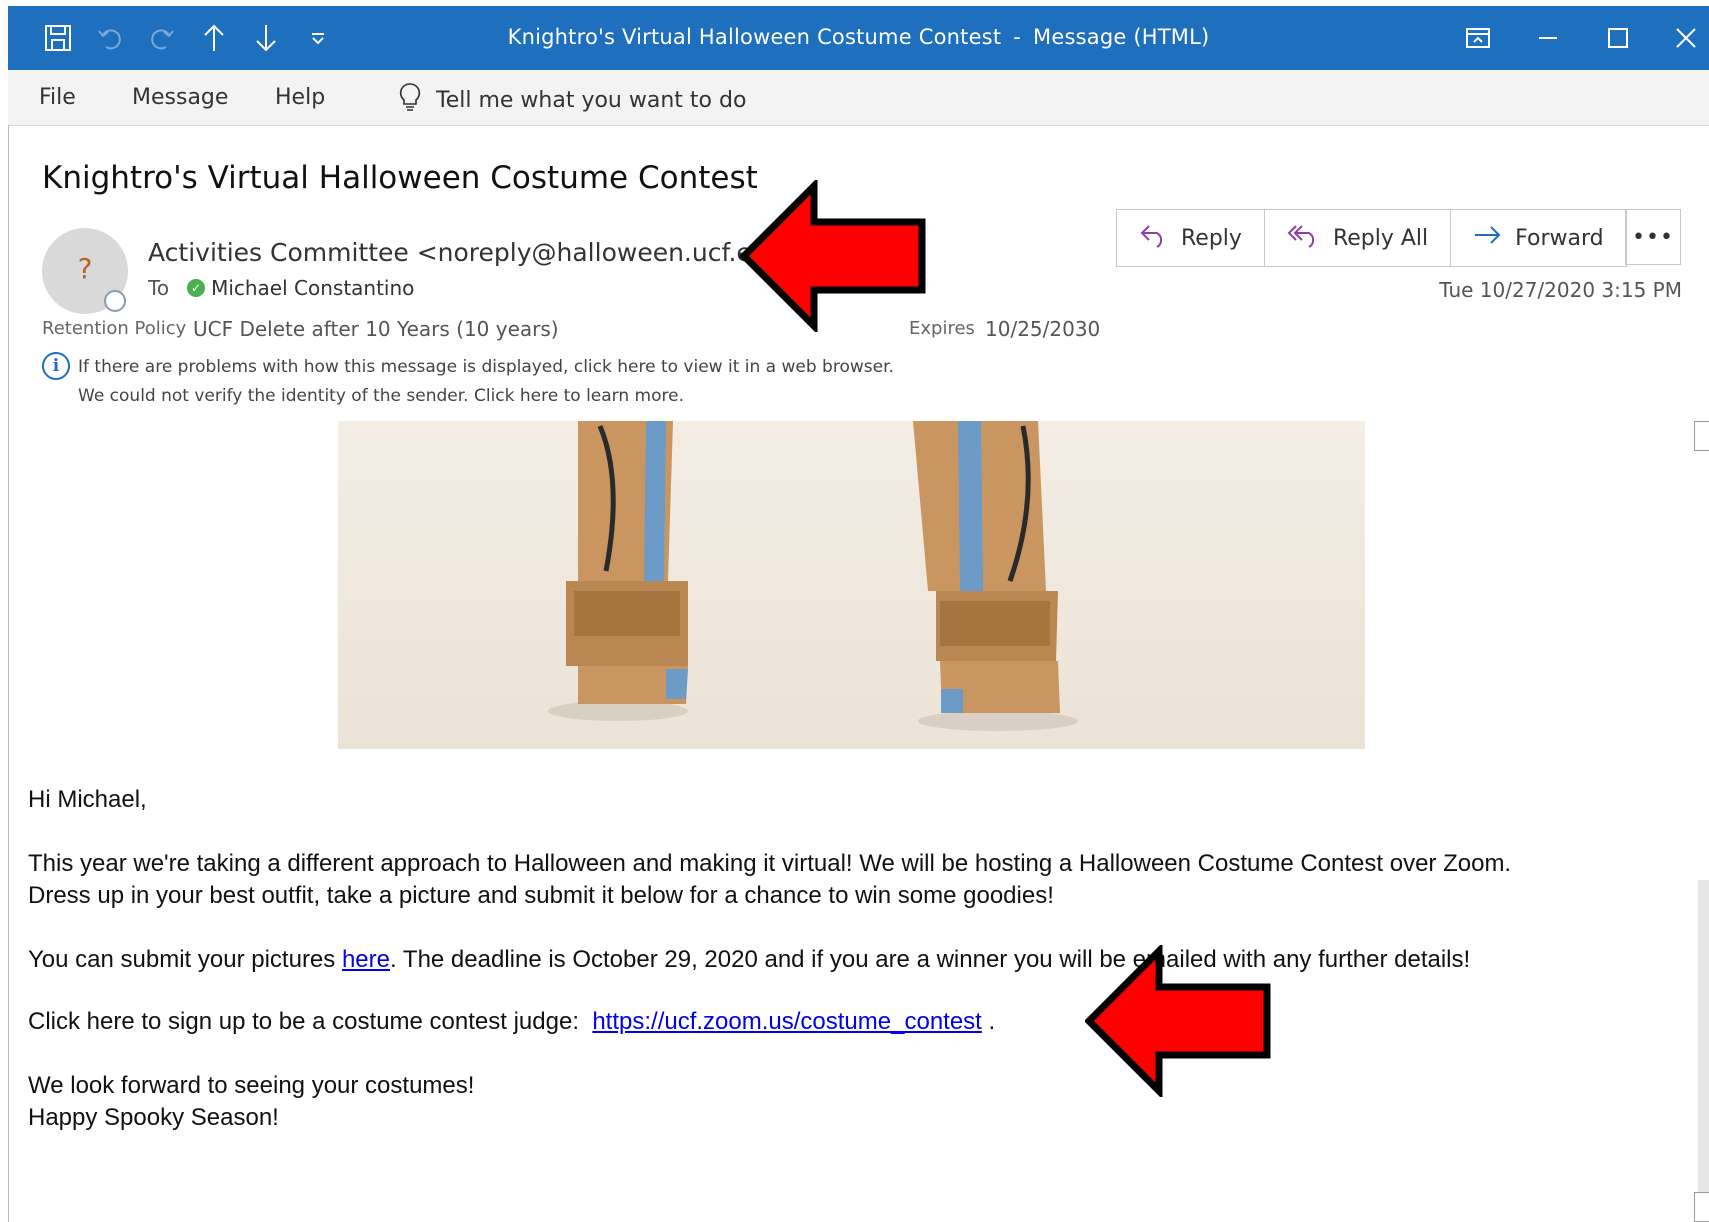 This screenshot has height=1222, width=1709. Describe the element at coordinates (833, 256) in the screenshot. I see `annotation-arrow-sender` at that location.